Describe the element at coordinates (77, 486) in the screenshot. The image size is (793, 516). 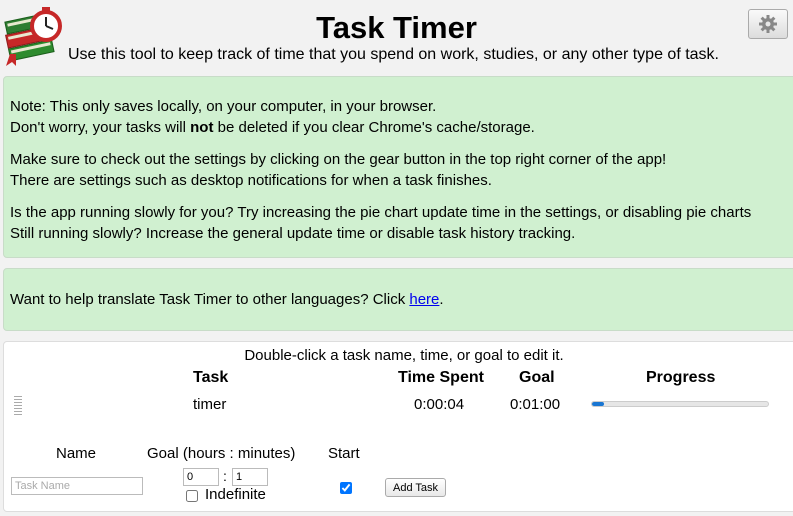
I see `task-name-input` at that location.